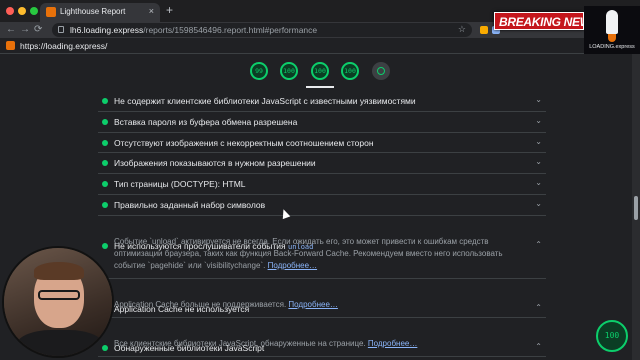 The height and width of the screenshot is (360, 640). I want to click on presenter-hair, so click(59, 271).